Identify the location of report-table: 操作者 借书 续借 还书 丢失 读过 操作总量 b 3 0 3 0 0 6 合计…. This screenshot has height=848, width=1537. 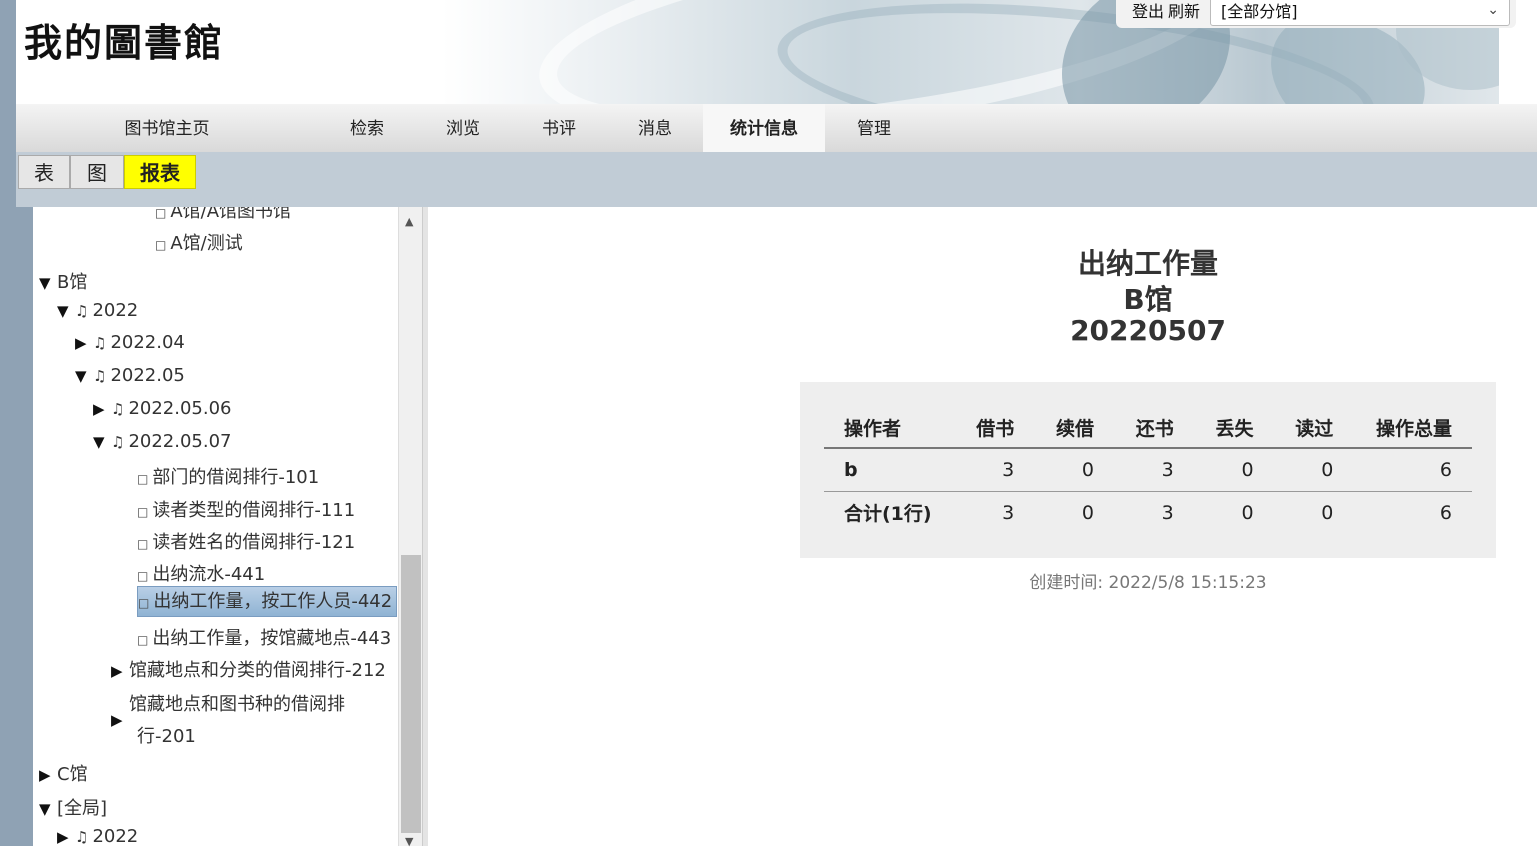
(1148, 471).